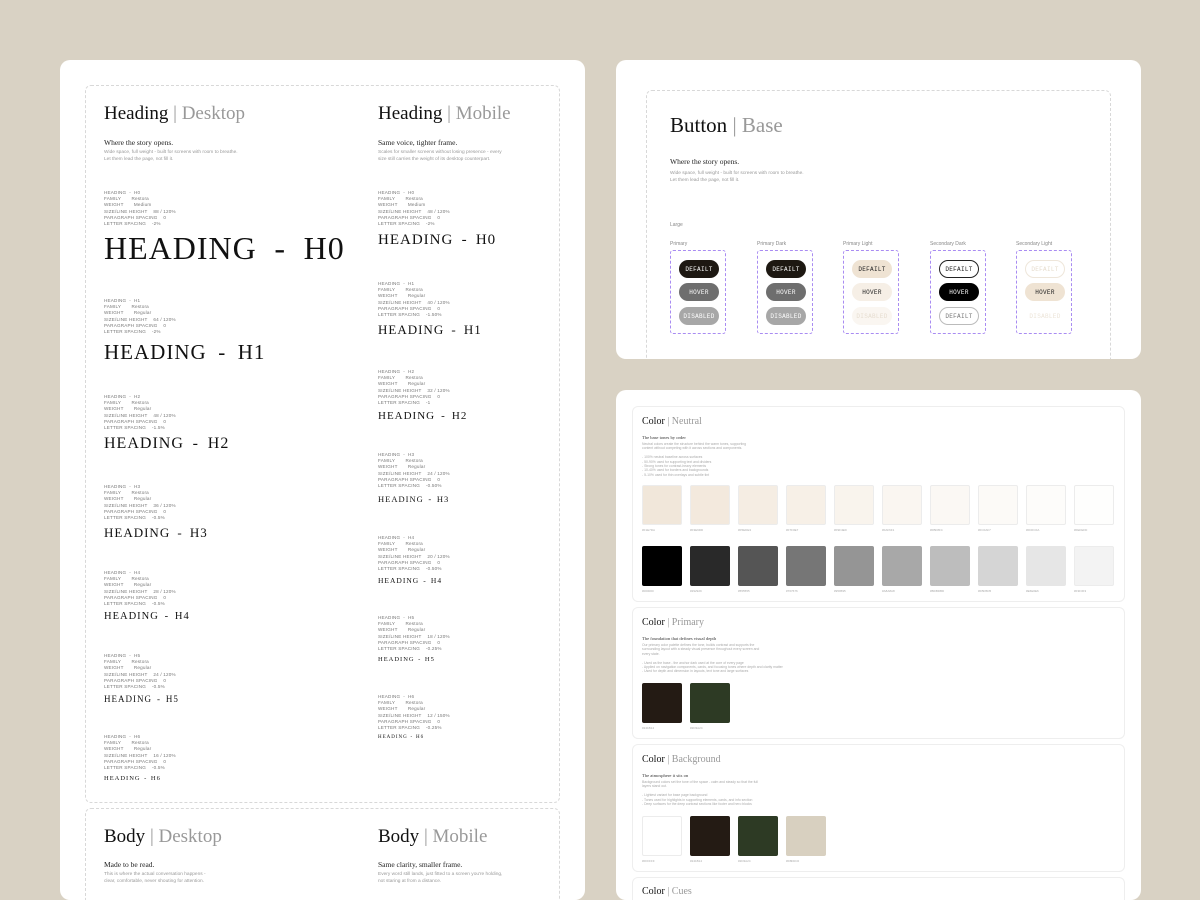 Image resolution: width=1200 pixels, height=900 pixels. What do you see at coordinates (1045, 269) in the screenshot?
I see `secondary-light-default-button: DEFAILT` at bounding box center [1045, 269].